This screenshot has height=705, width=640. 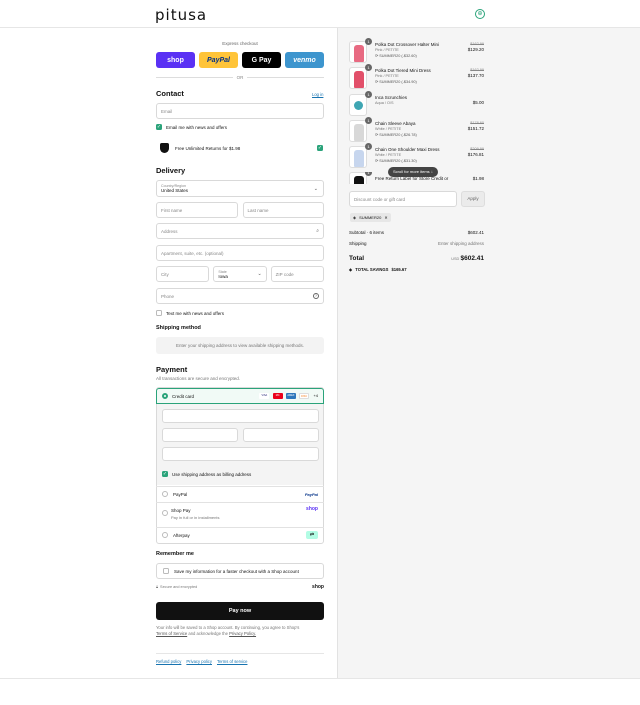 What do you see at coordinates (240, 111) in the screenshot?
I see `email-field: Email` at bounding box center [240, 111].